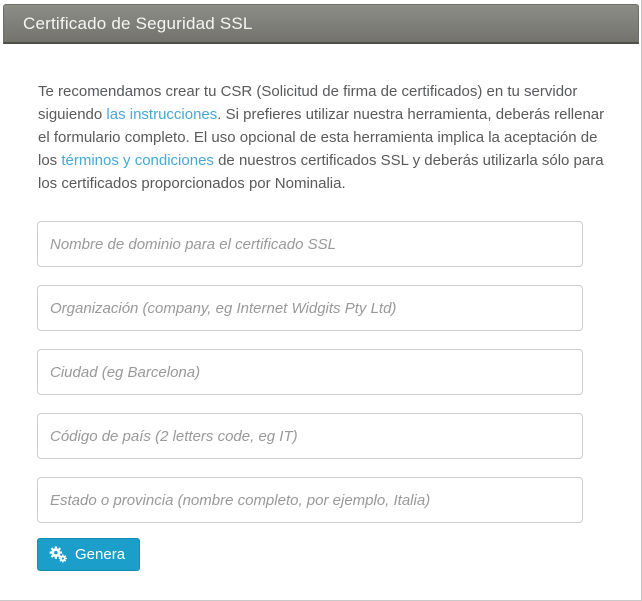 Image resolution: width=642 pixels, height=601 pixels. What do you see at coordinates (58, 554) in the screenshot?
I see `cogs-icon` at bounding box center [58, 554].